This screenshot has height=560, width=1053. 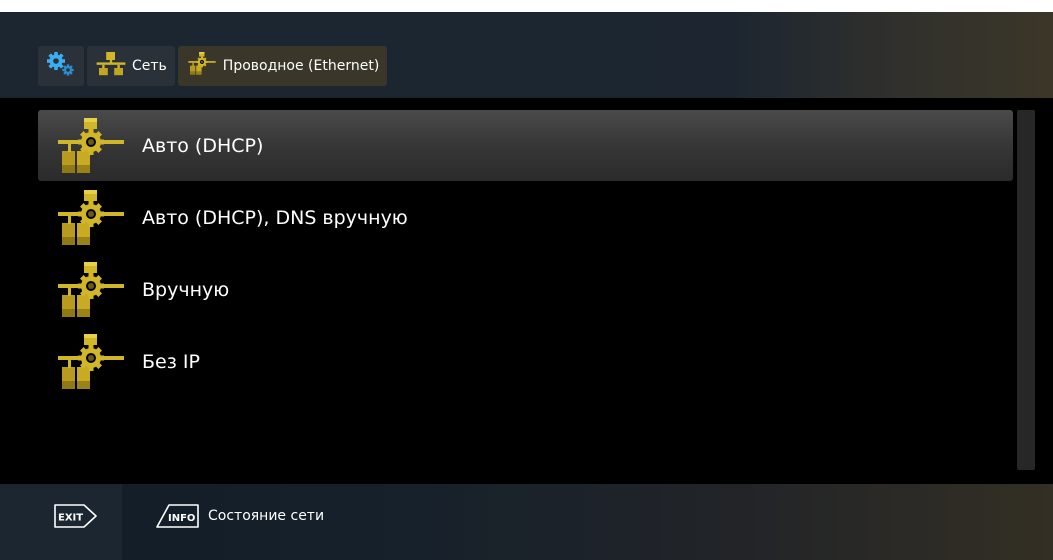 I want to click on top-band, so click(x=526, y=6).